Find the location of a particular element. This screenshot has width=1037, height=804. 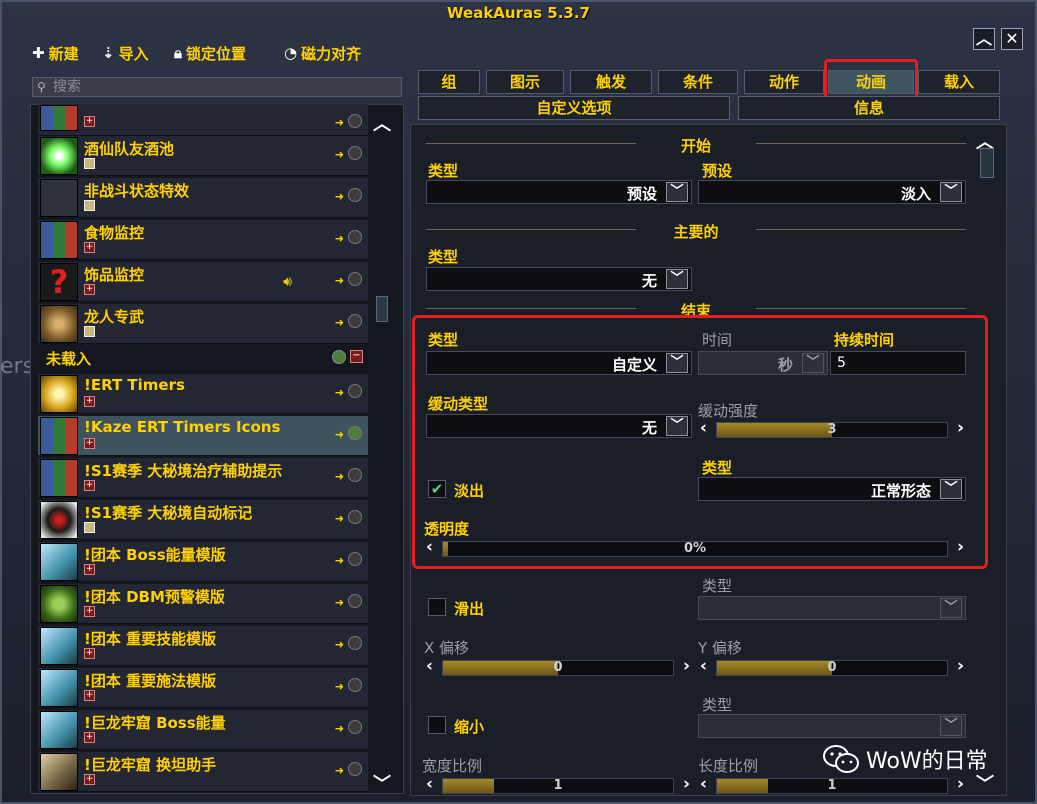

close-button: ✕ is located at coordinates (1012, 39).